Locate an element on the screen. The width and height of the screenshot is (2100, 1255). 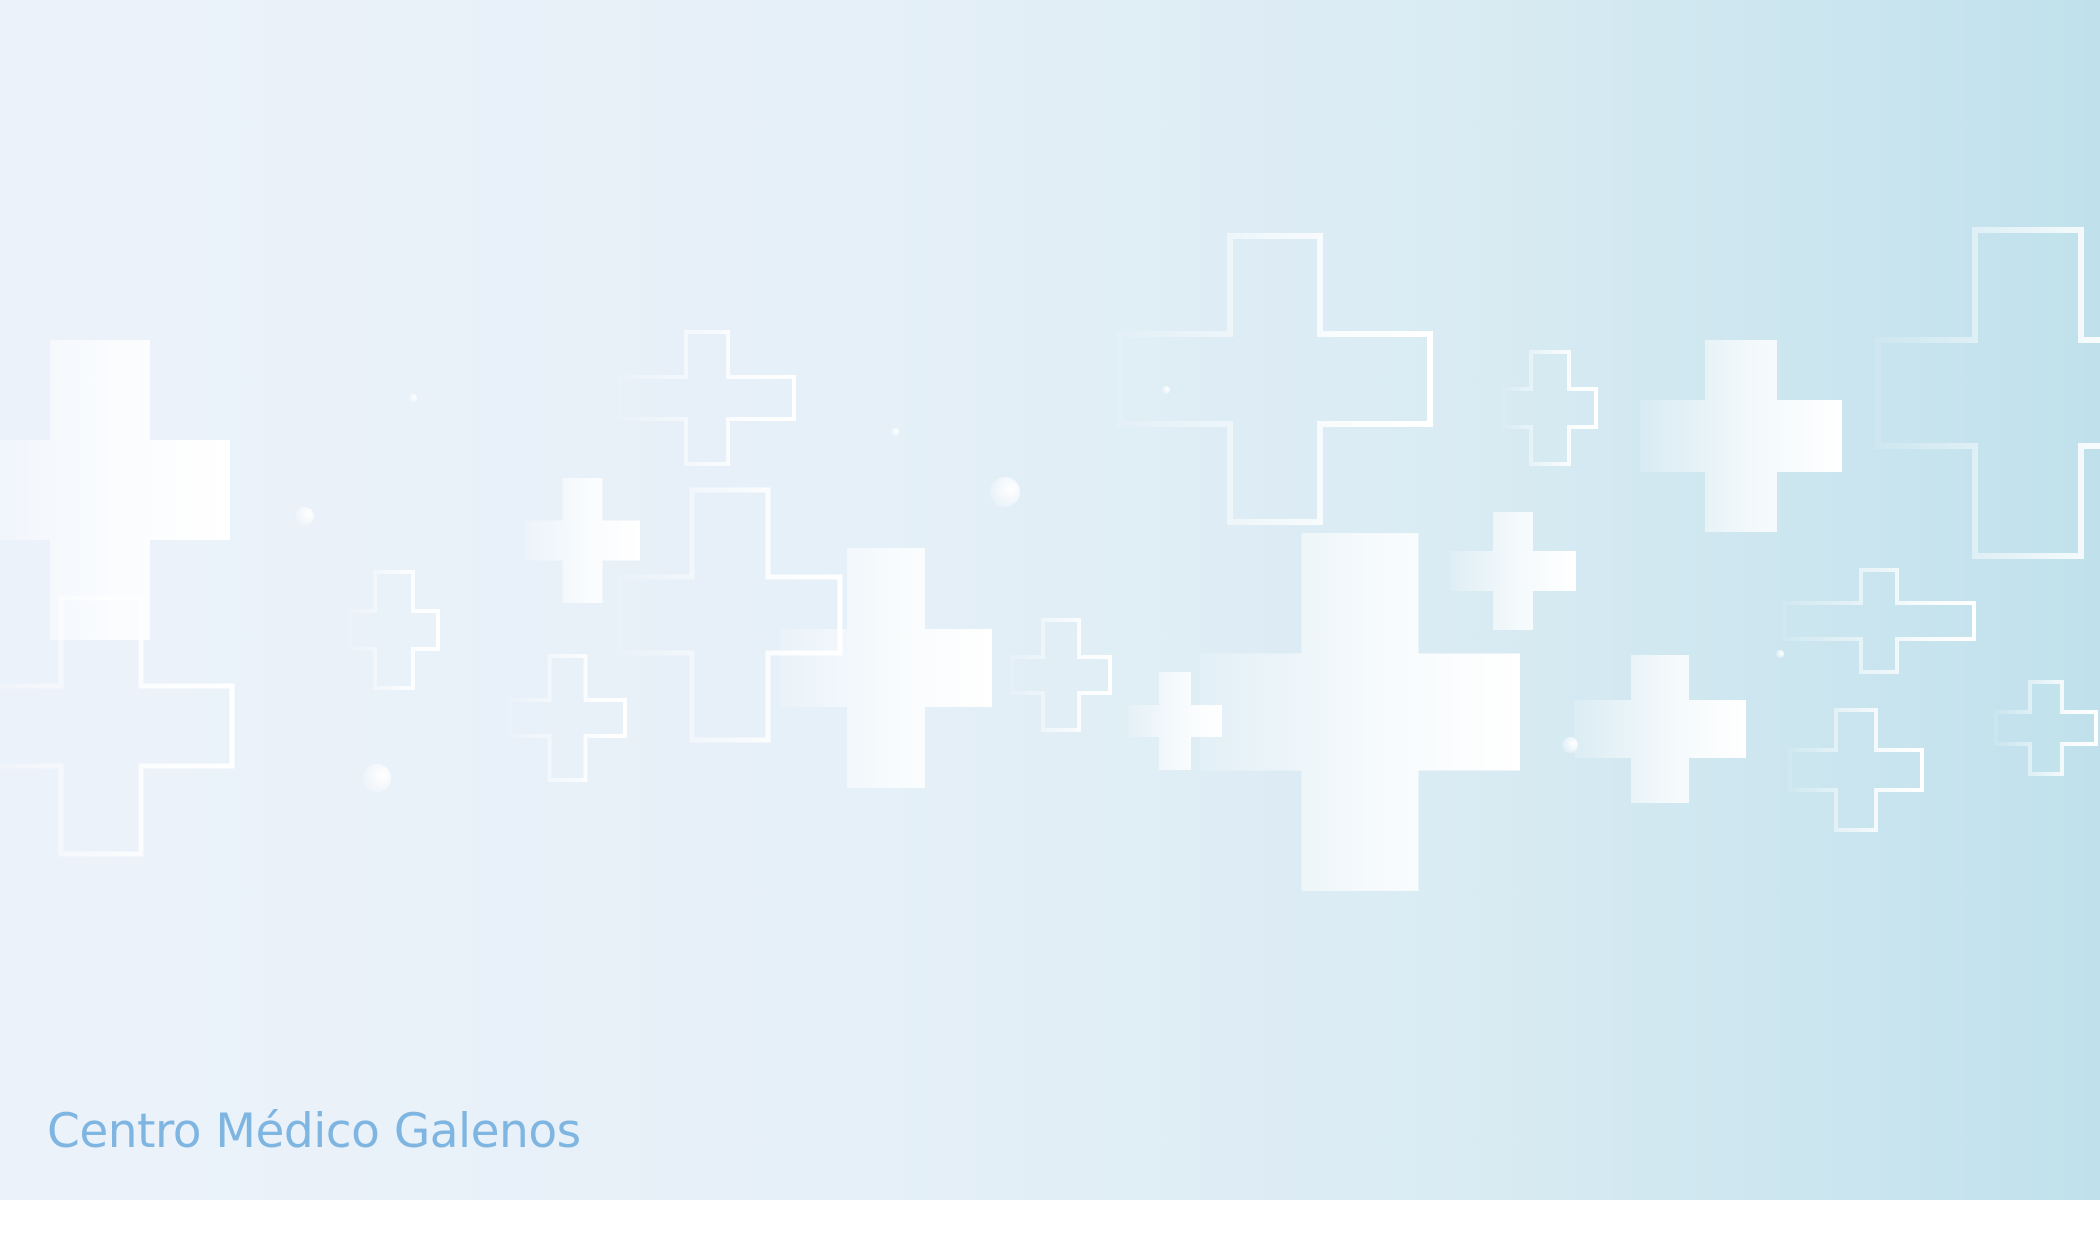
footer-strip is located at coordinates (1050, 1227).